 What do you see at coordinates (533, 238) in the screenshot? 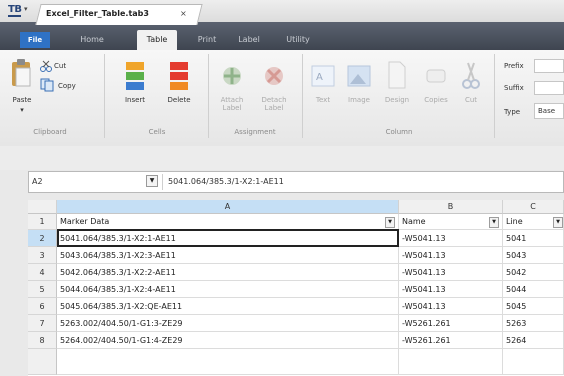
I see `table-cell: 5041` at bounding box center [533, 238].